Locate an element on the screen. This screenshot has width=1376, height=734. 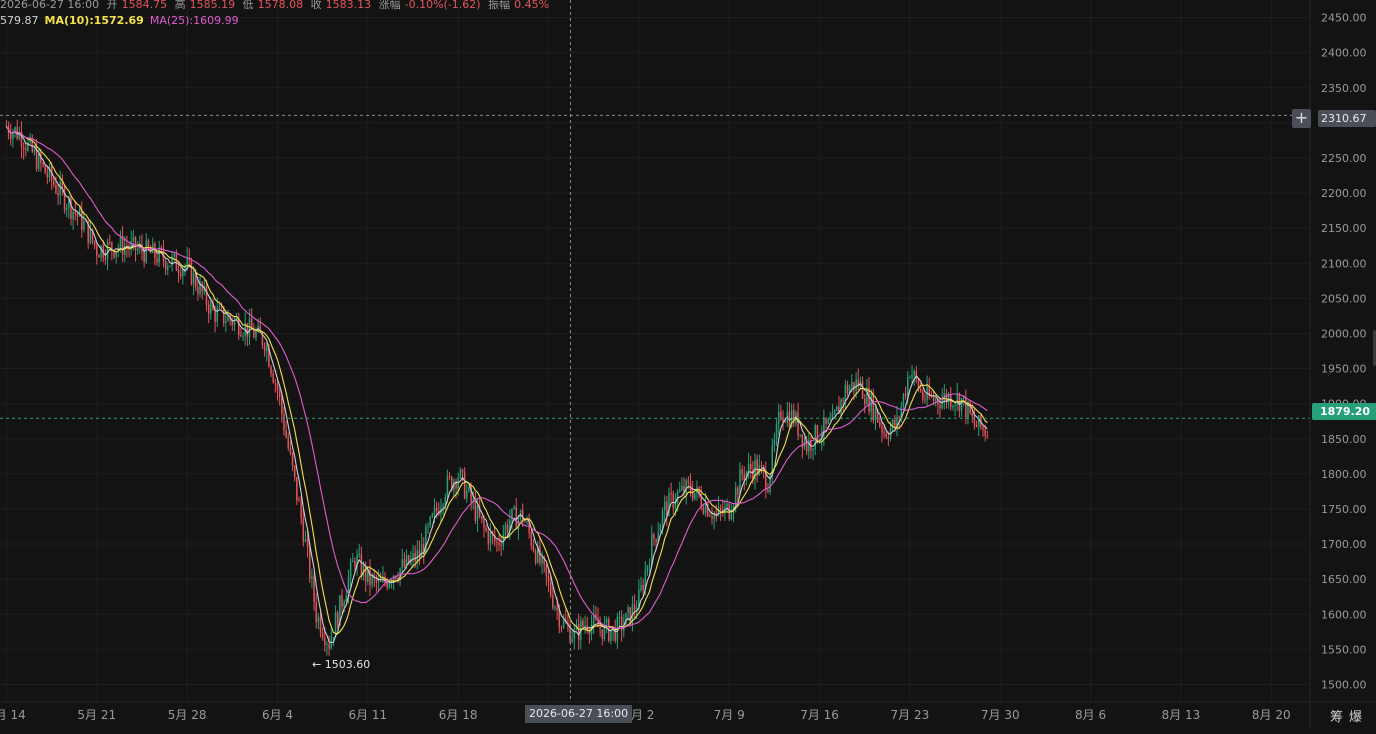
chip-distribution-button: 筹 is located at coordinates (1339, 717).